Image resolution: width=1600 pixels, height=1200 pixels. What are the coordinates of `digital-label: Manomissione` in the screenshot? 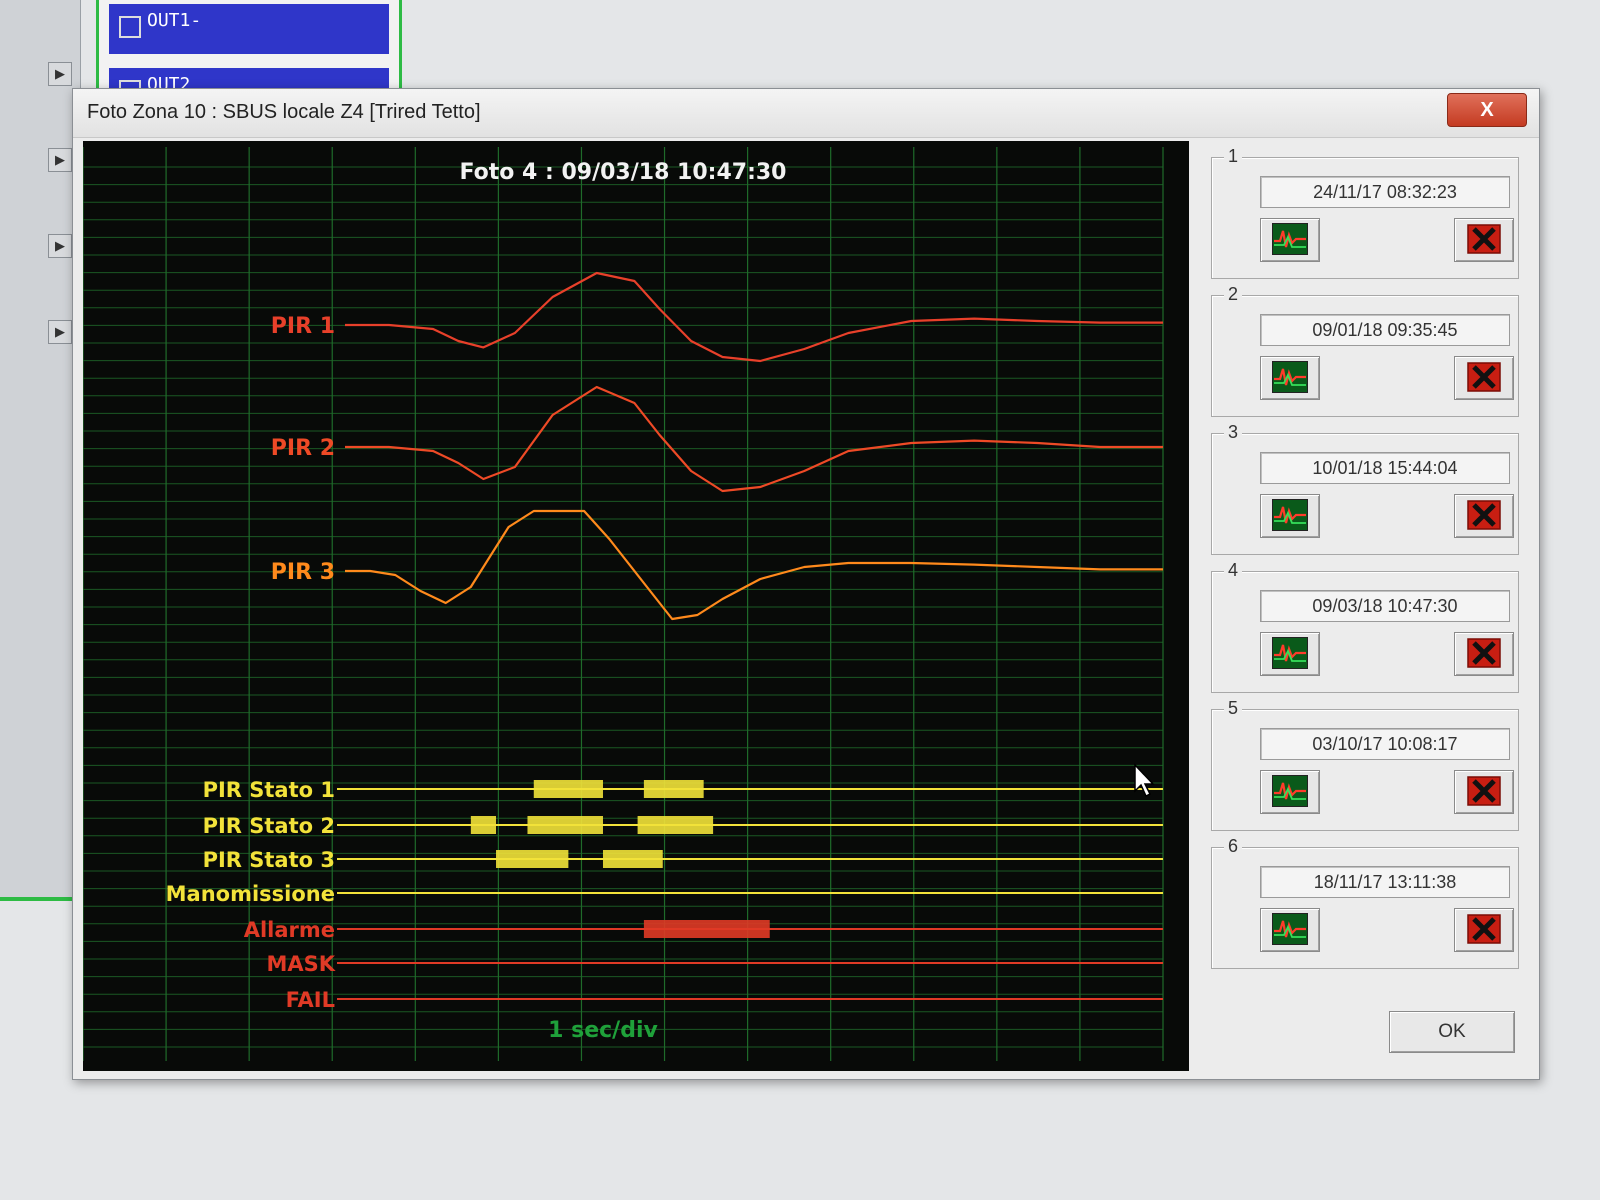 It's located at (250, 894).